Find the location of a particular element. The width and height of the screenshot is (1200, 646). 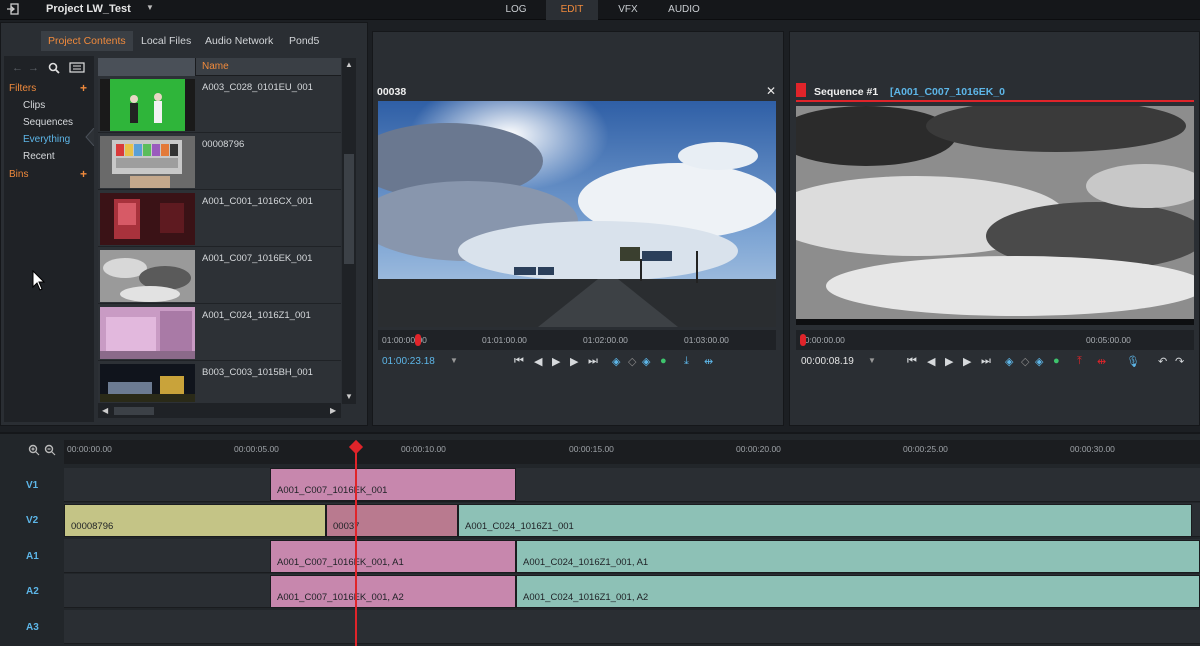

back-arrow-icon: ← is located at coordinates (17, 68).